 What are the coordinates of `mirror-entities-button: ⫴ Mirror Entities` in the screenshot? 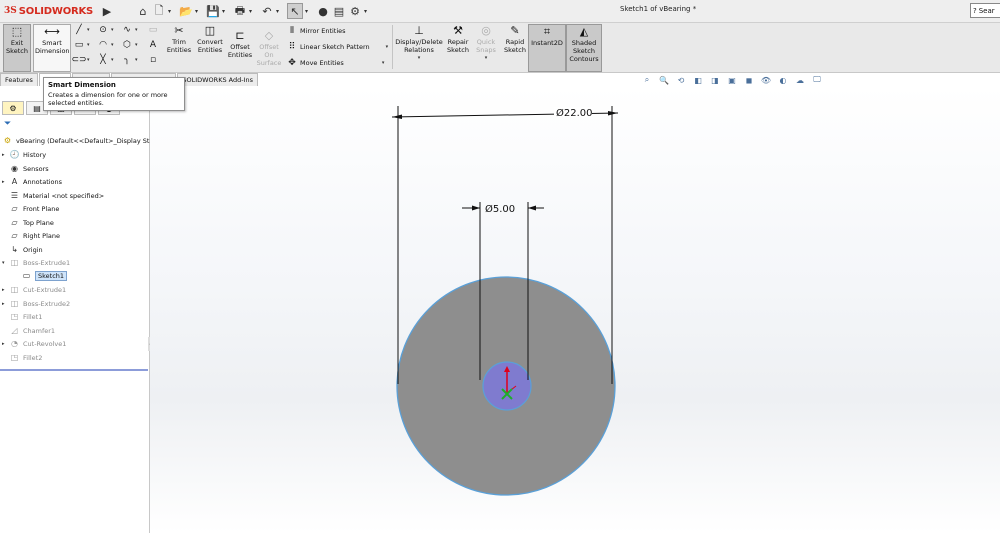 It's located at (316, 31).